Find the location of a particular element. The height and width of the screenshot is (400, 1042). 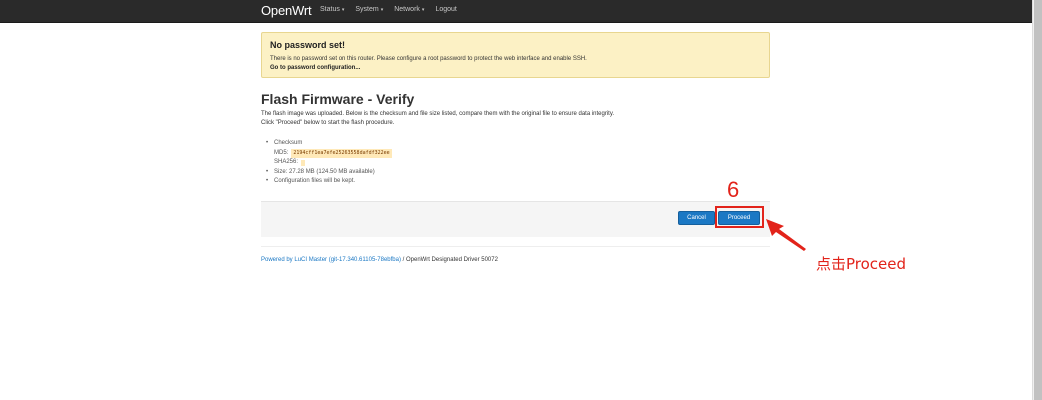

step-number: 6 is located at coordinates (733, 189).